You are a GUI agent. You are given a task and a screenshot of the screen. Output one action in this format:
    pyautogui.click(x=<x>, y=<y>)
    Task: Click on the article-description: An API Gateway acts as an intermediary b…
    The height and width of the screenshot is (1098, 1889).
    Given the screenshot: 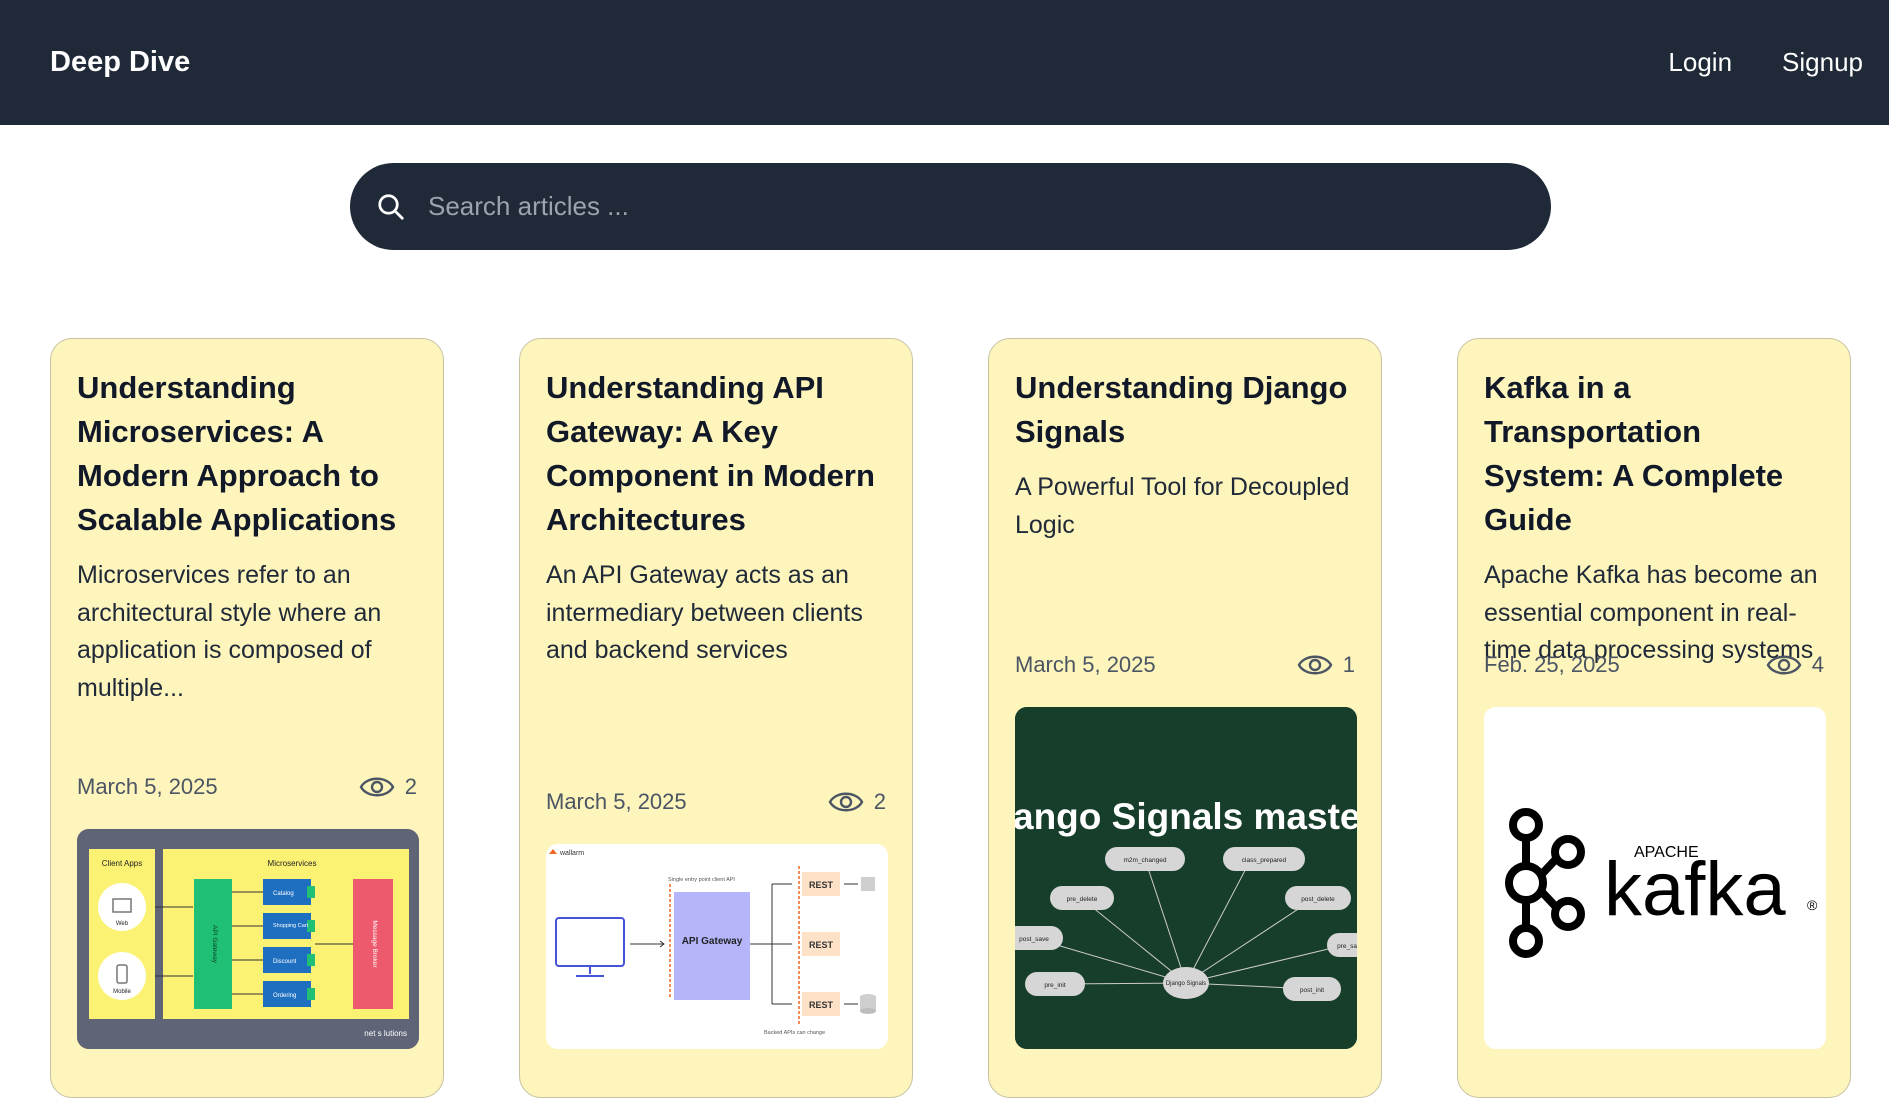 What is the action you would take?
    pyautogui.click(x=704, y=612)
    